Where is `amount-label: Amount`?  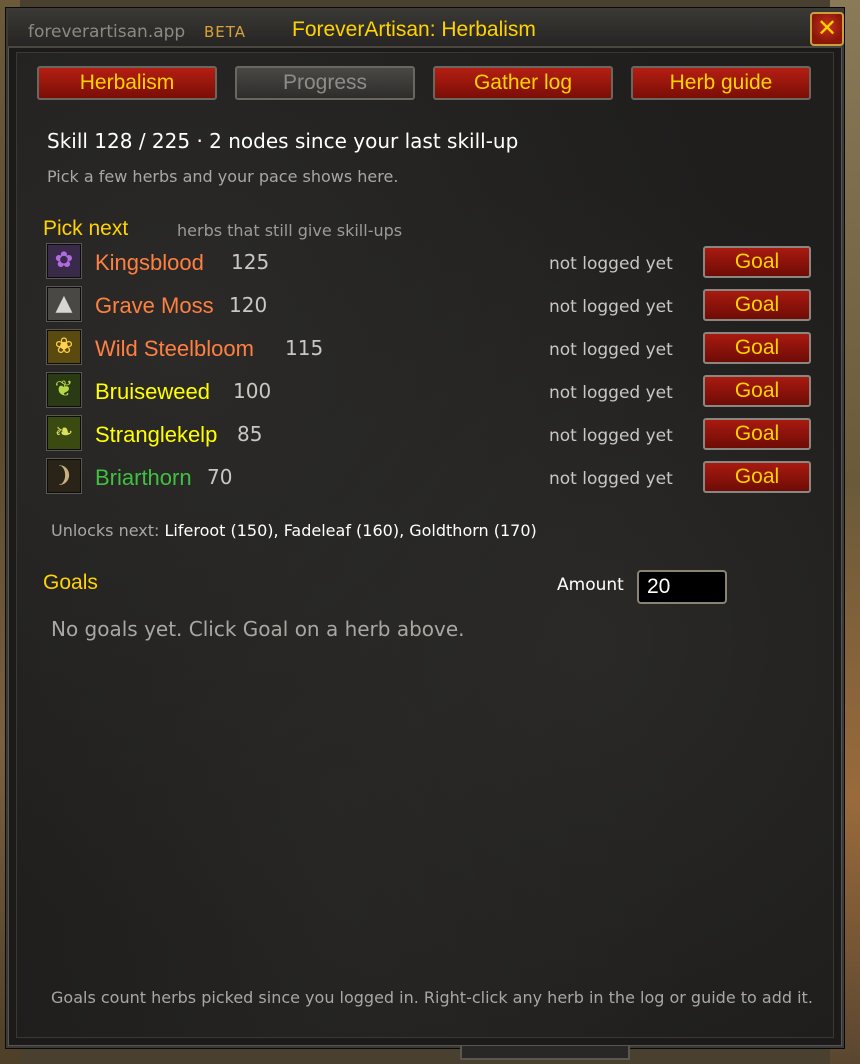
amount-label: Amount is located at coordinates (590, 585).